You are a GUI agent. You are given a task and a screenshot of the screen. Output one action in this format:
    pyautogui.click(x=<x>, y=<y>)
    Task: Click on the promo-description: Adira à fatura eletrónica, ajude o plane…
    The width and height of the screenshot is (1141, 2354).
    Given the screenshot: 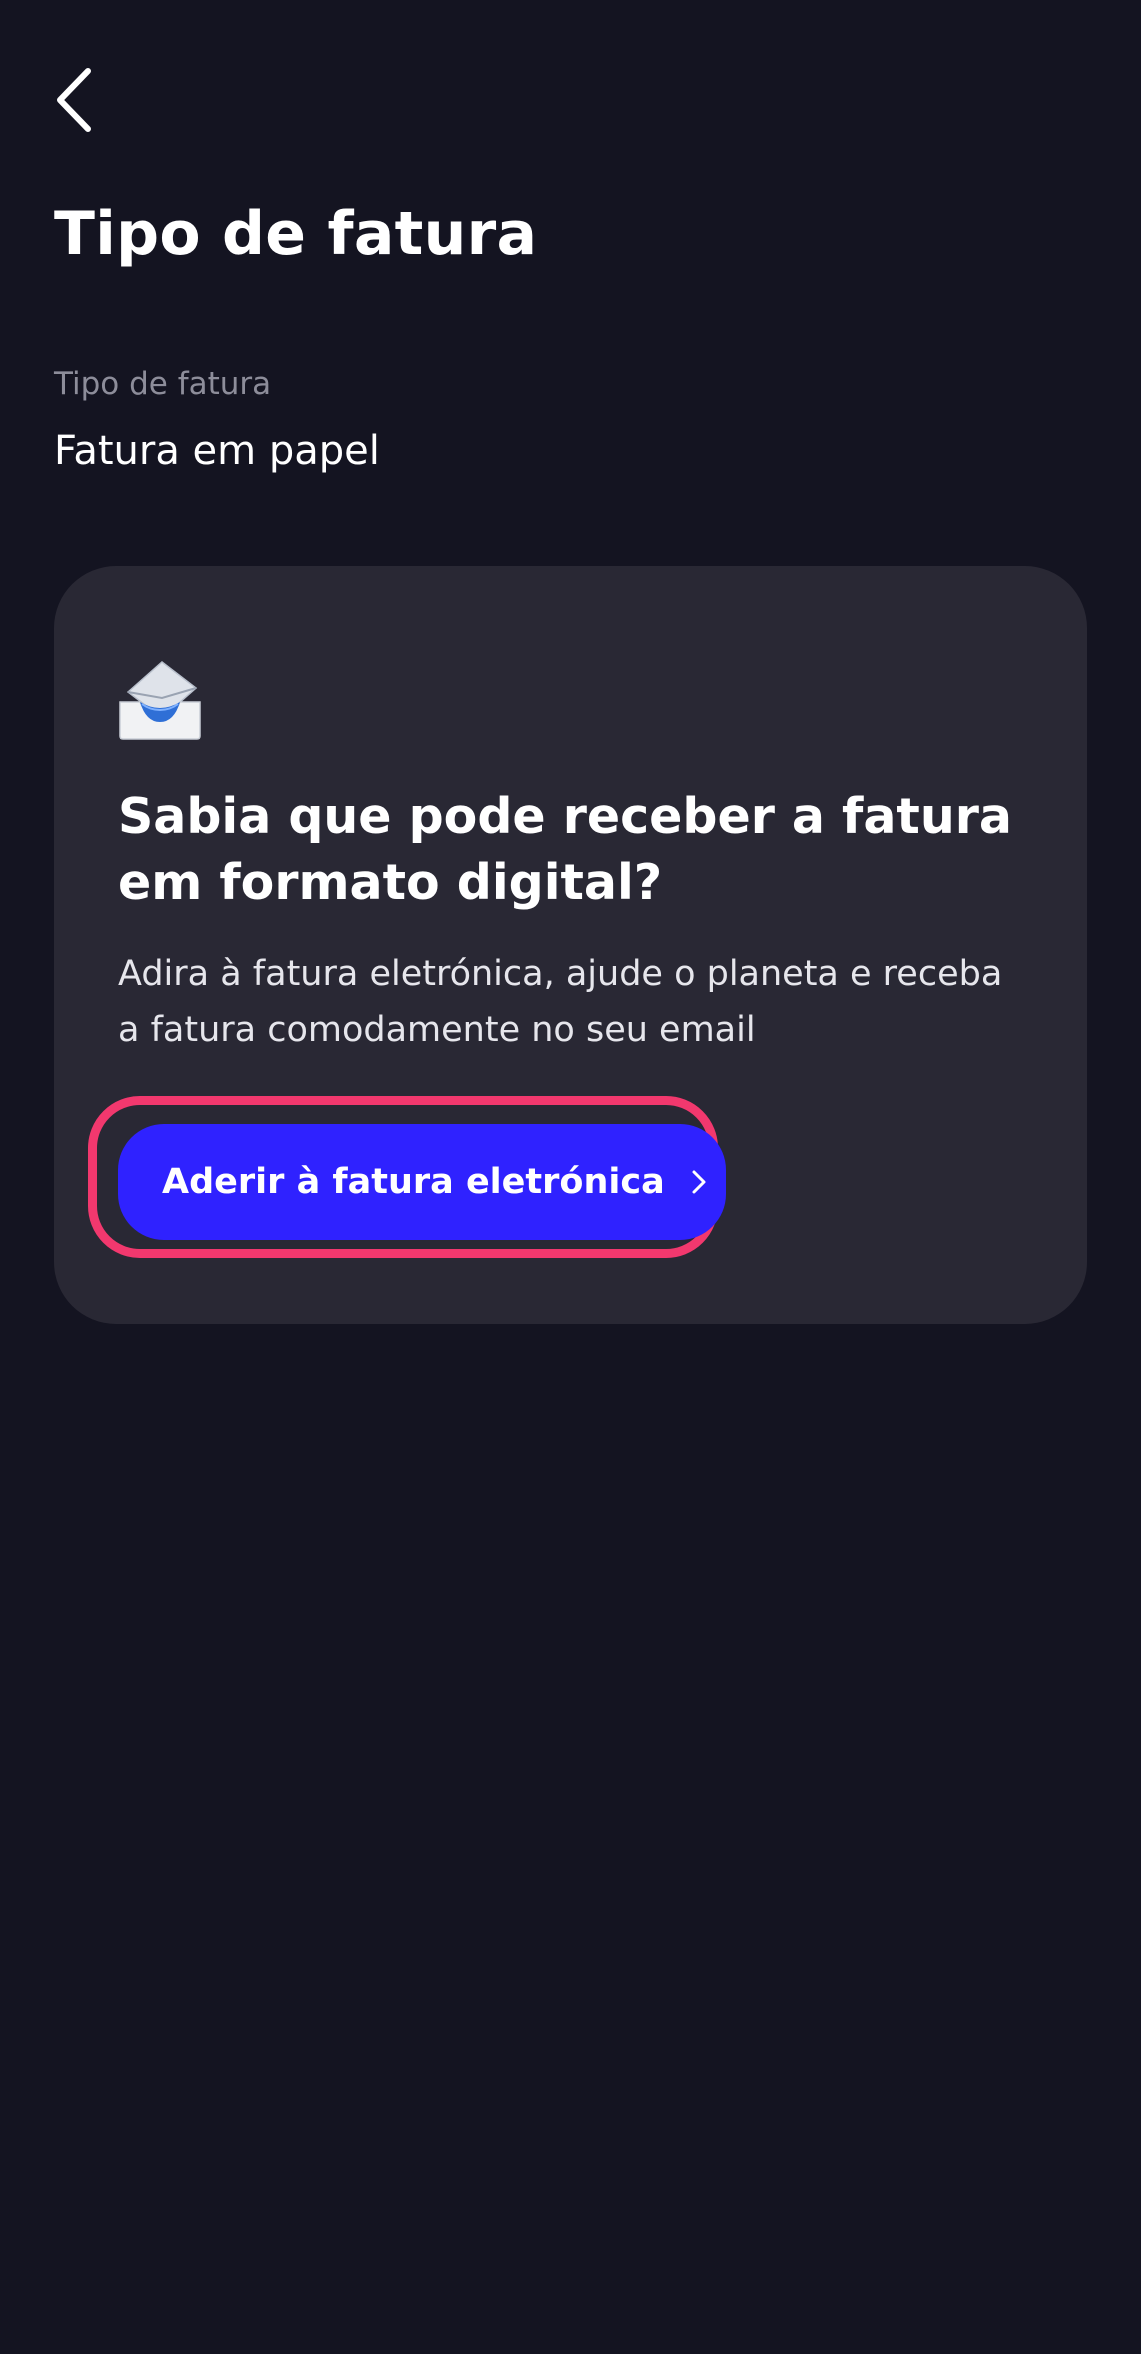 What is the action you would take?
    pyautogui.click(x=560, y=1002)
    